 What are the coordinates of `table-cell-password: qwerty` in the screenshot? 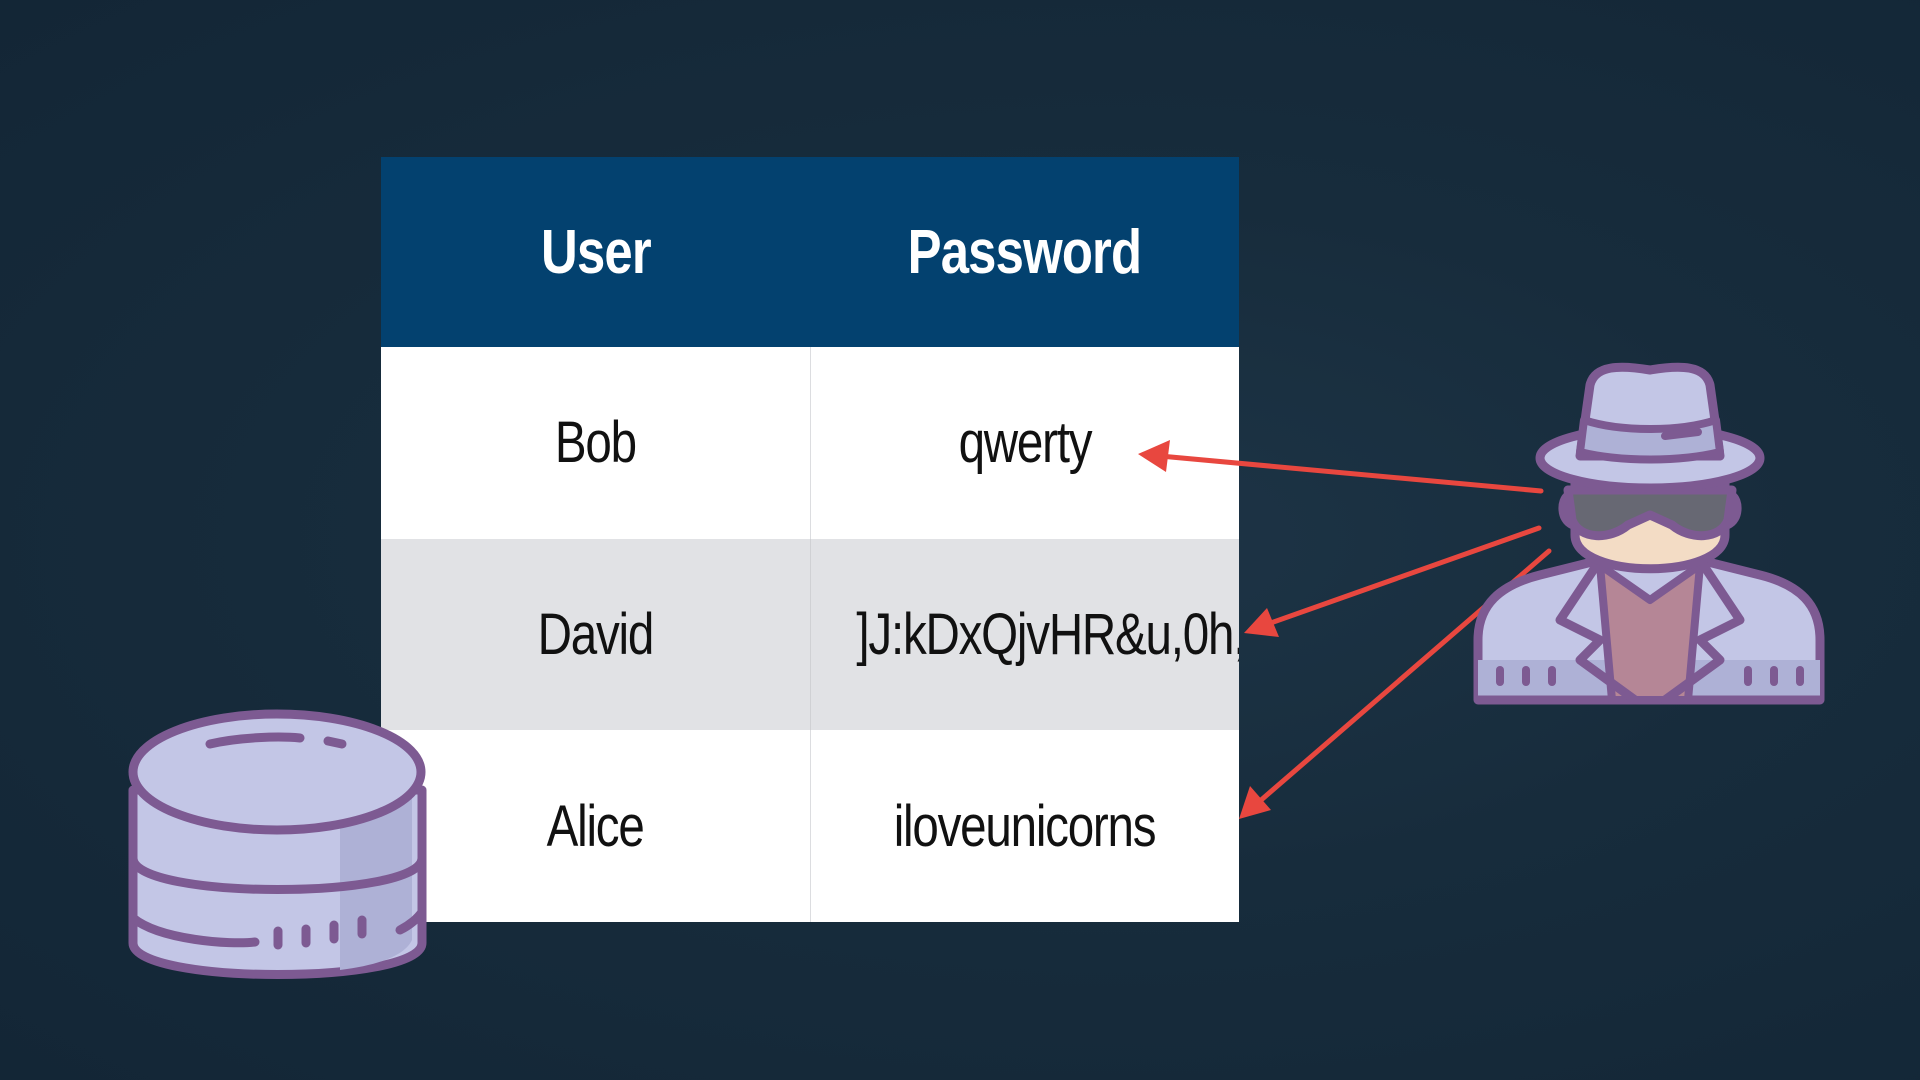 It's located at (1024, 443).